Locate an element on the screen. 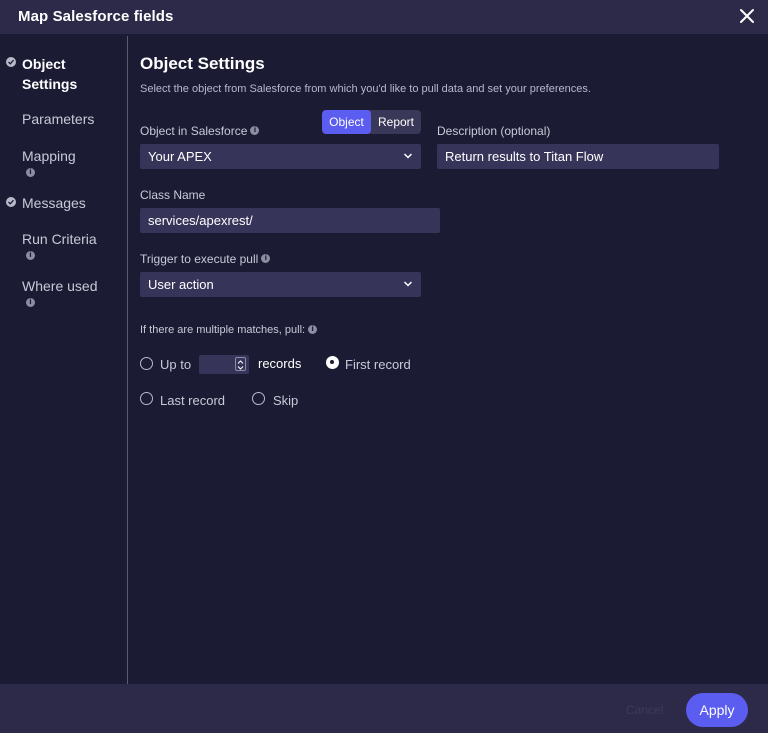  sidebar-item-mapping: Mapping is located at coordinates (49, 156).